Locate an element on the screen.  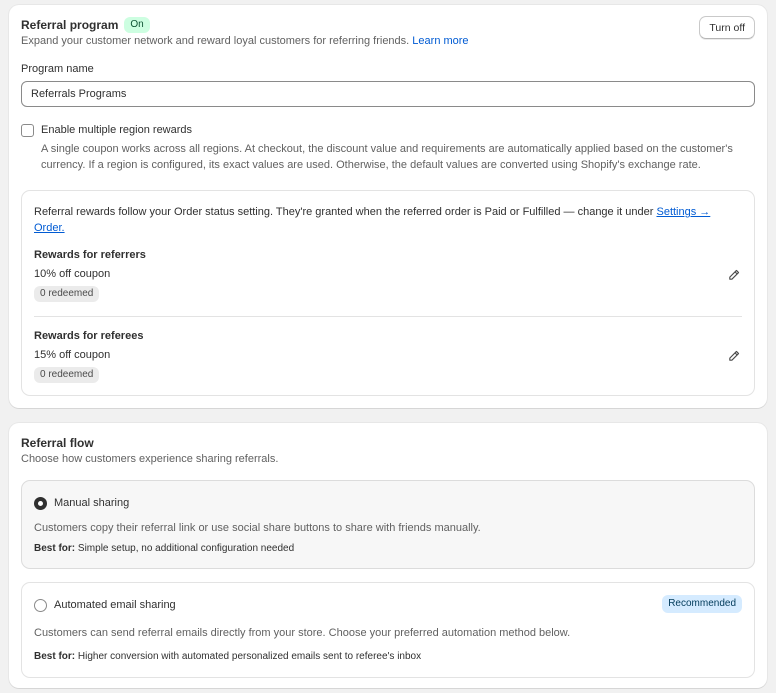
recommended-badge: Recommended is located at coordinates (702, 604).